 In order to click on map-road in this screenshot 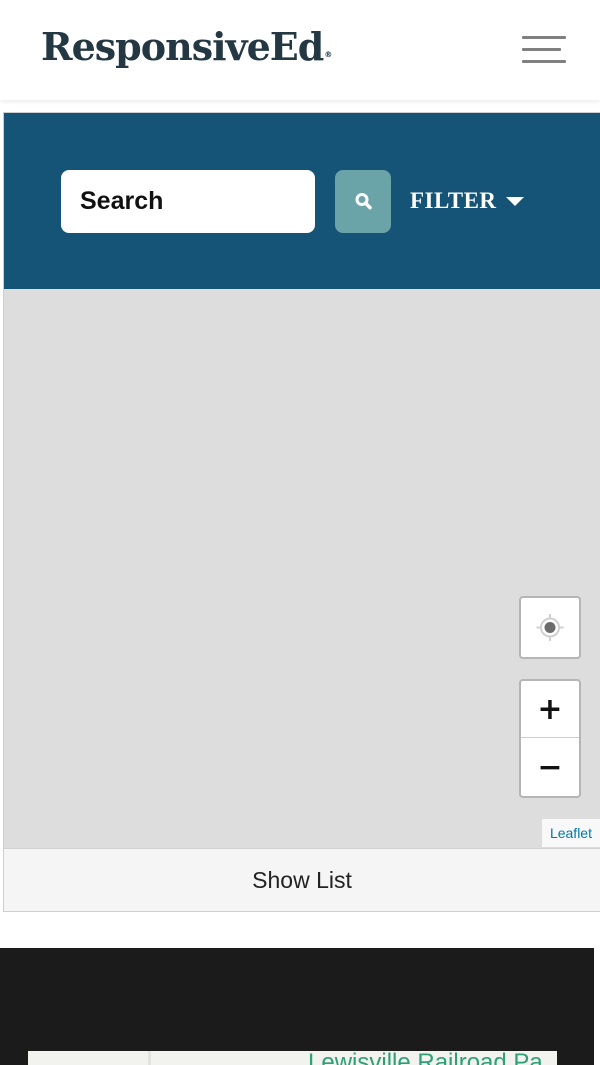, I will do `click(149, 1058)`.